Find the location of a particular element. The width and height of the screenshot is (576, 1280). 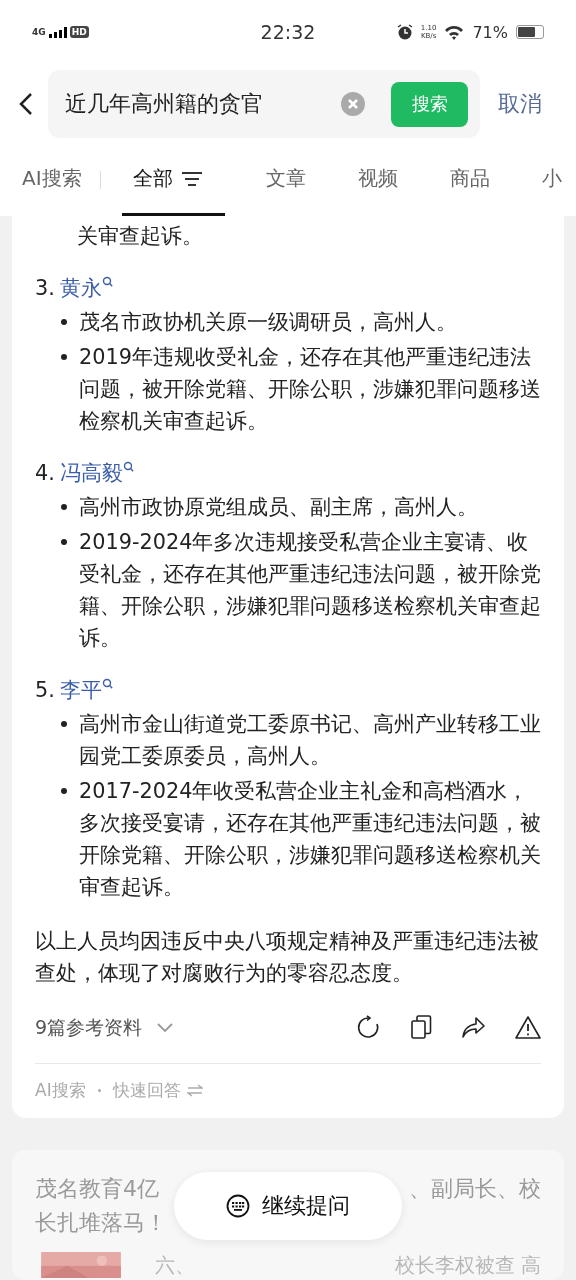

result-snippet: 六、 is located at coordinates (175, 1265).